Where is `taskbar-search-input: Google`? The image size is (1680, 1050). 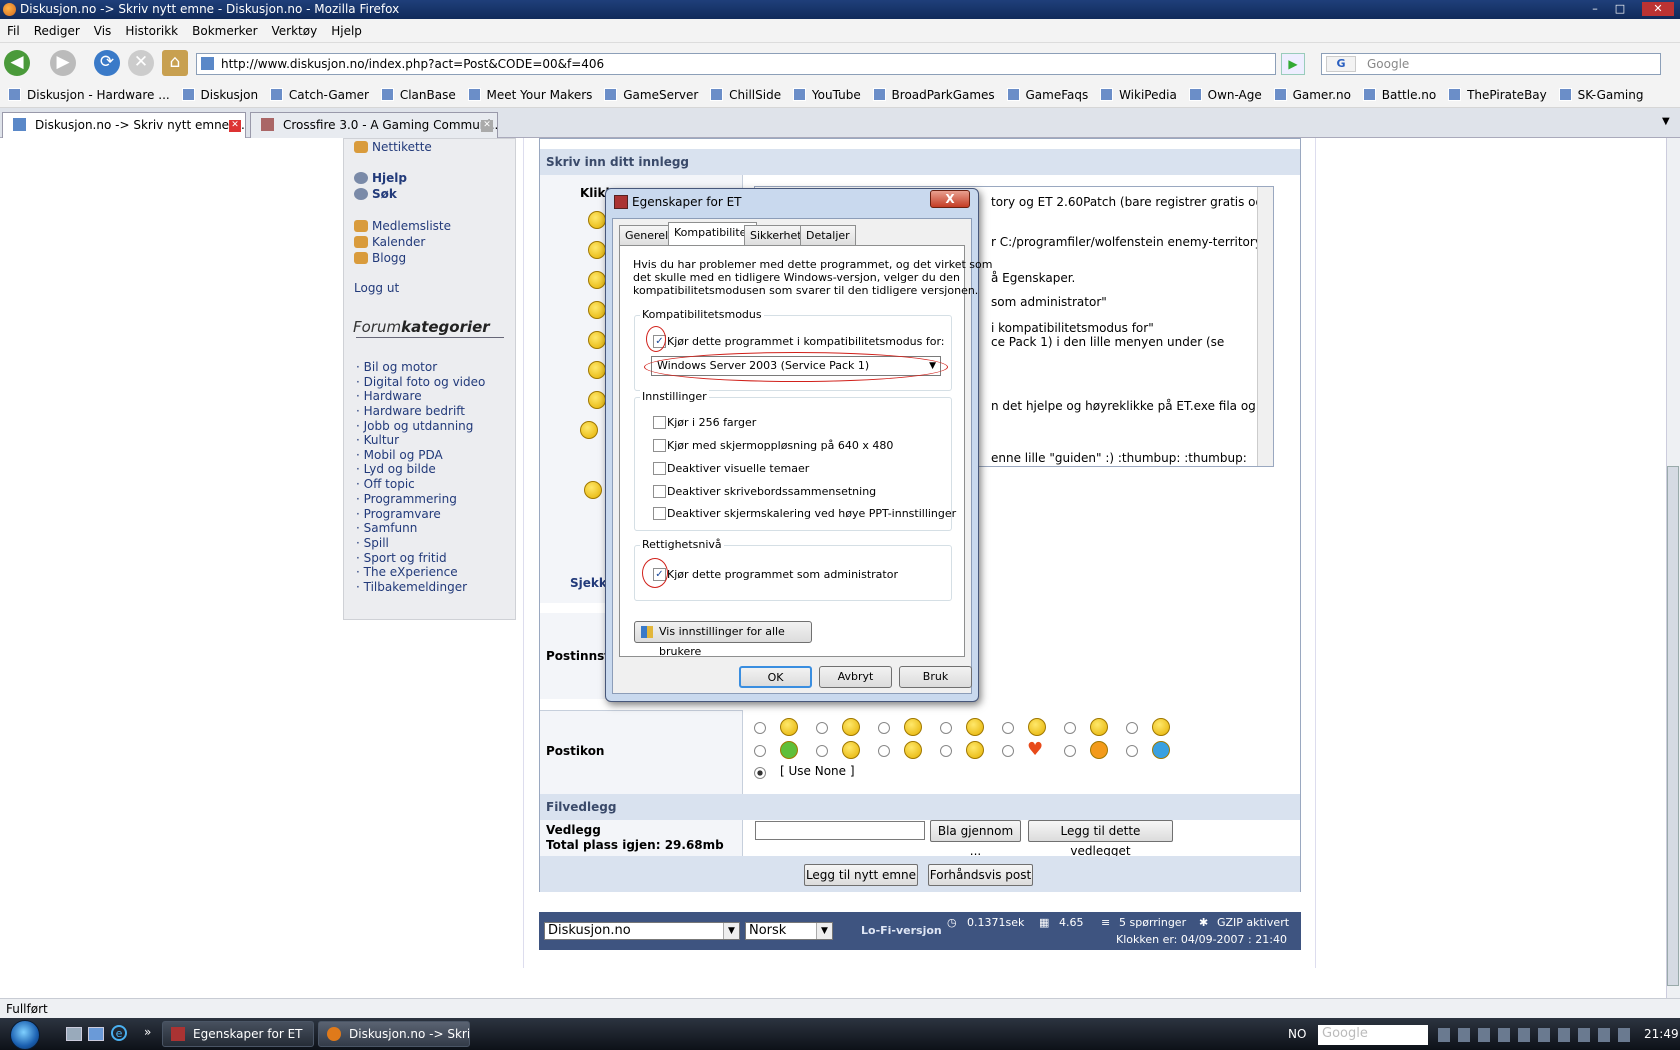 taskbar-search-input: Google is located at coordinates (1373, 1035).